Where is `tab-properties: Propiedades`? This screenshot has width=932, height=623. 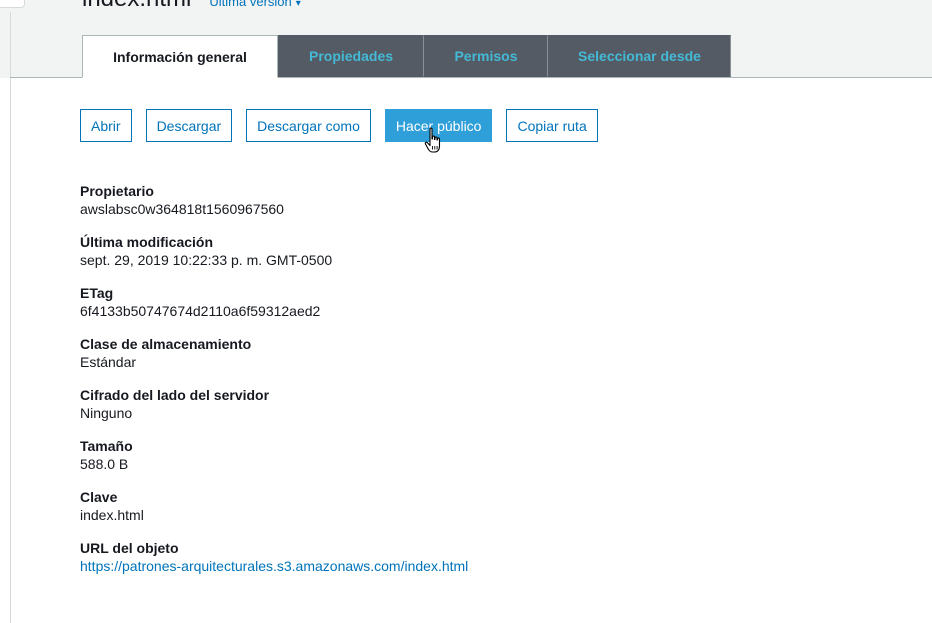 tab-properties: Propiedades is located at coordinates (351, 56).